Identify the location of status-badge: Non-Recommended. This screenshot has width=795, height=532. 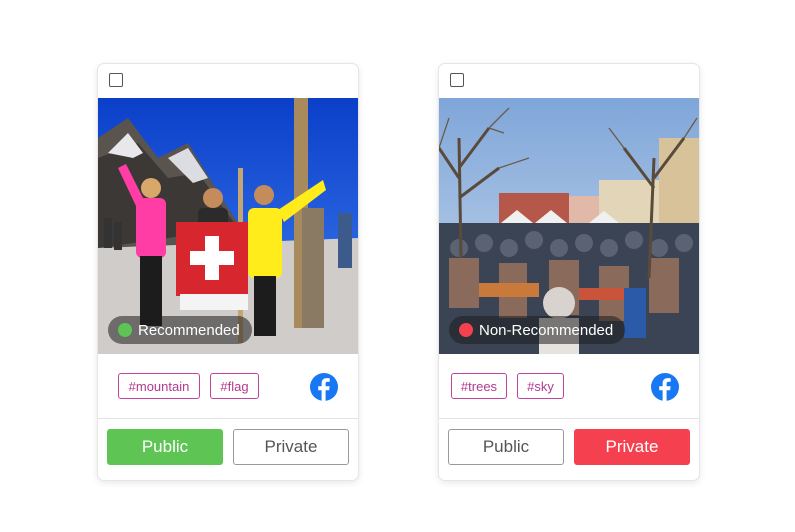
(537, 330).